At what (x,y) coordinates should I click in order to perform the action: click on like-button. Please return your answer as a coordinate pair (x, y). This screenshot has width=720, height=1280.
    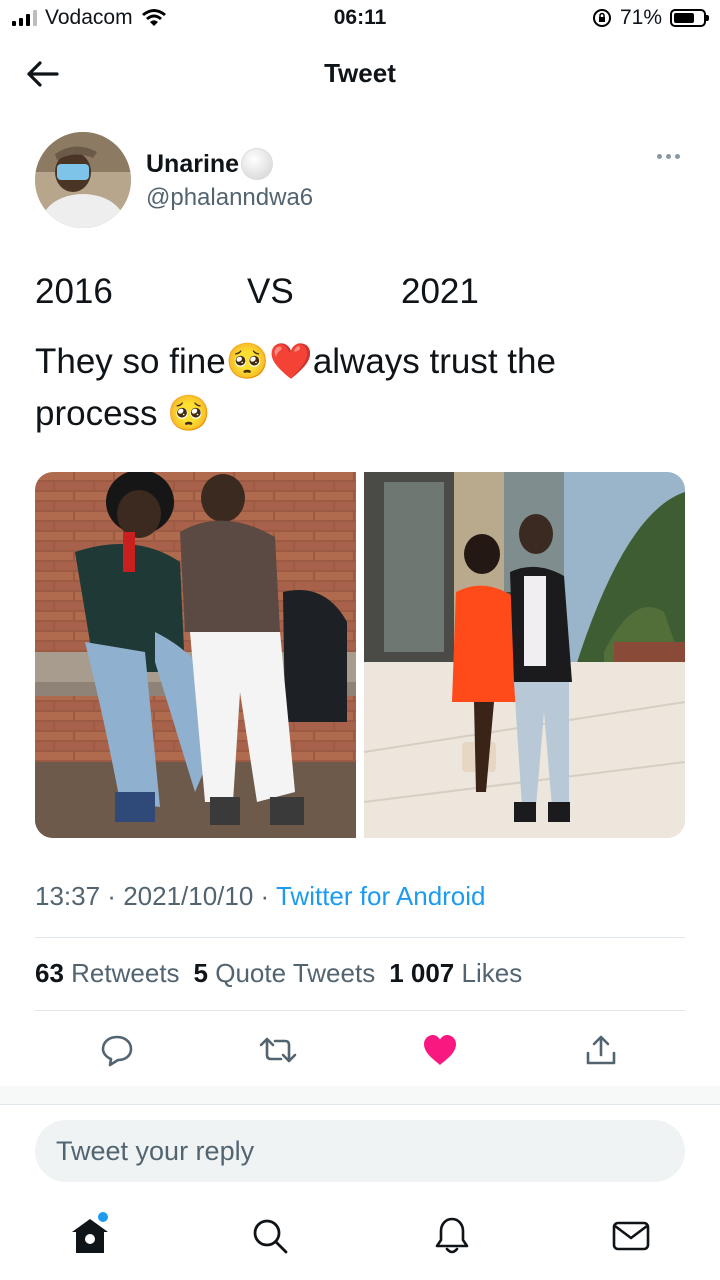
    Looking at the image, I should click on (440, 1050).